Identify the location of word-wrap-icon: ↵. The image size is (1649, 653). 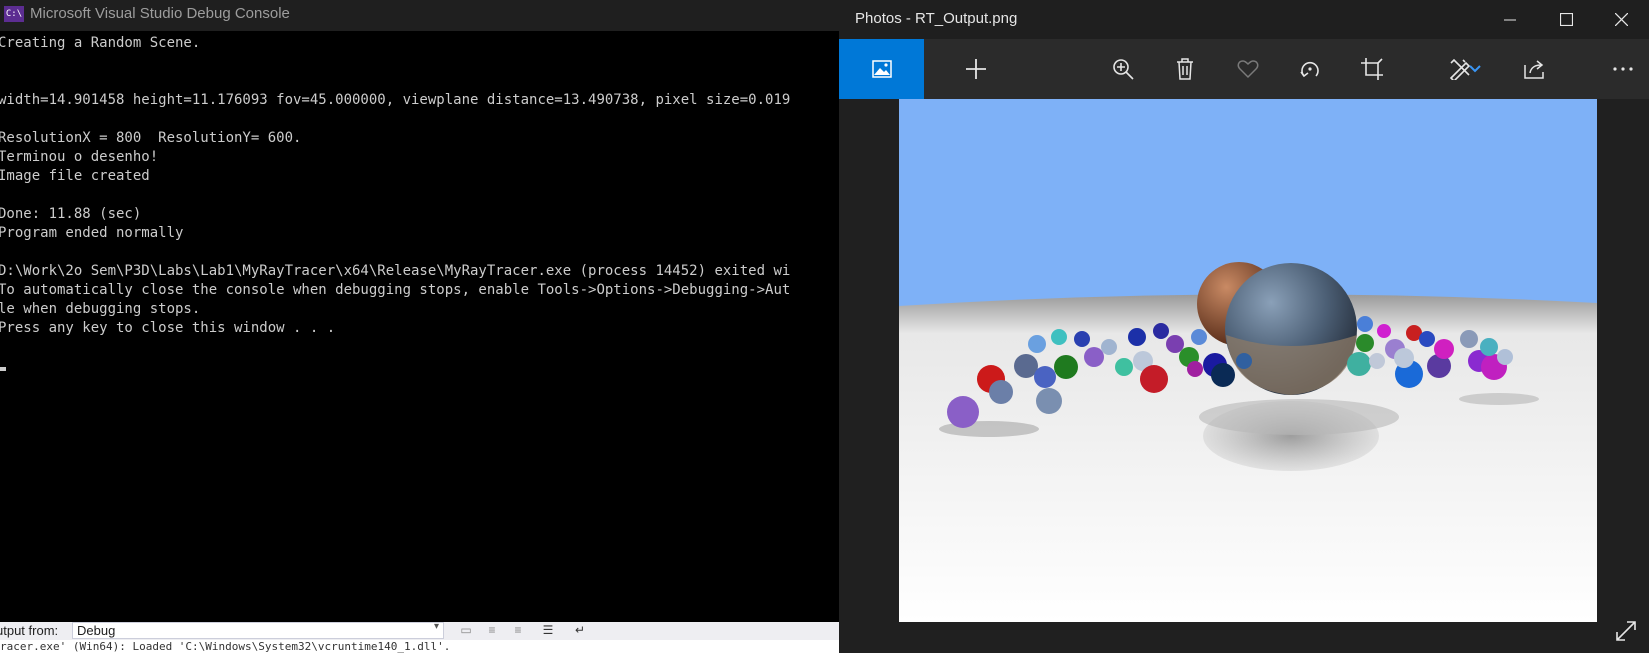
(580, 630).